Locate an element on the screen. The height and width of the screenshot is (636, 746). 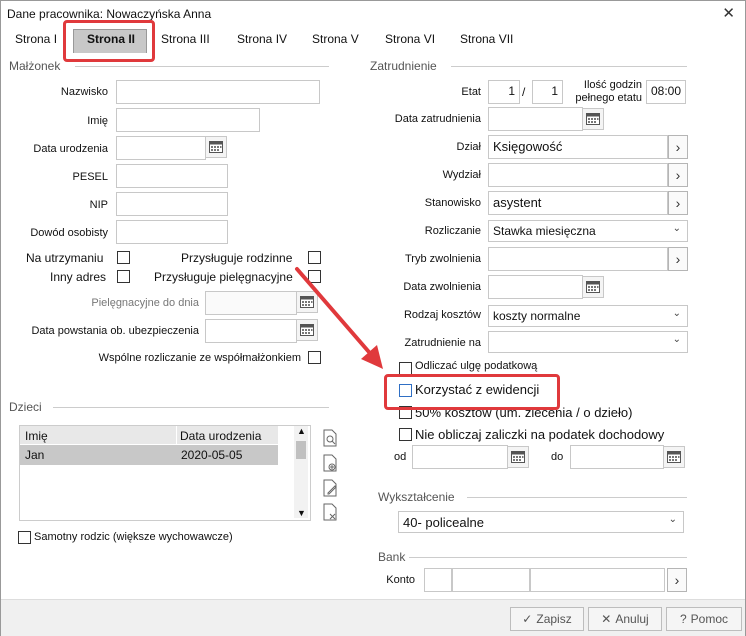
department-label: Dział is located at coordinates (468, 147).